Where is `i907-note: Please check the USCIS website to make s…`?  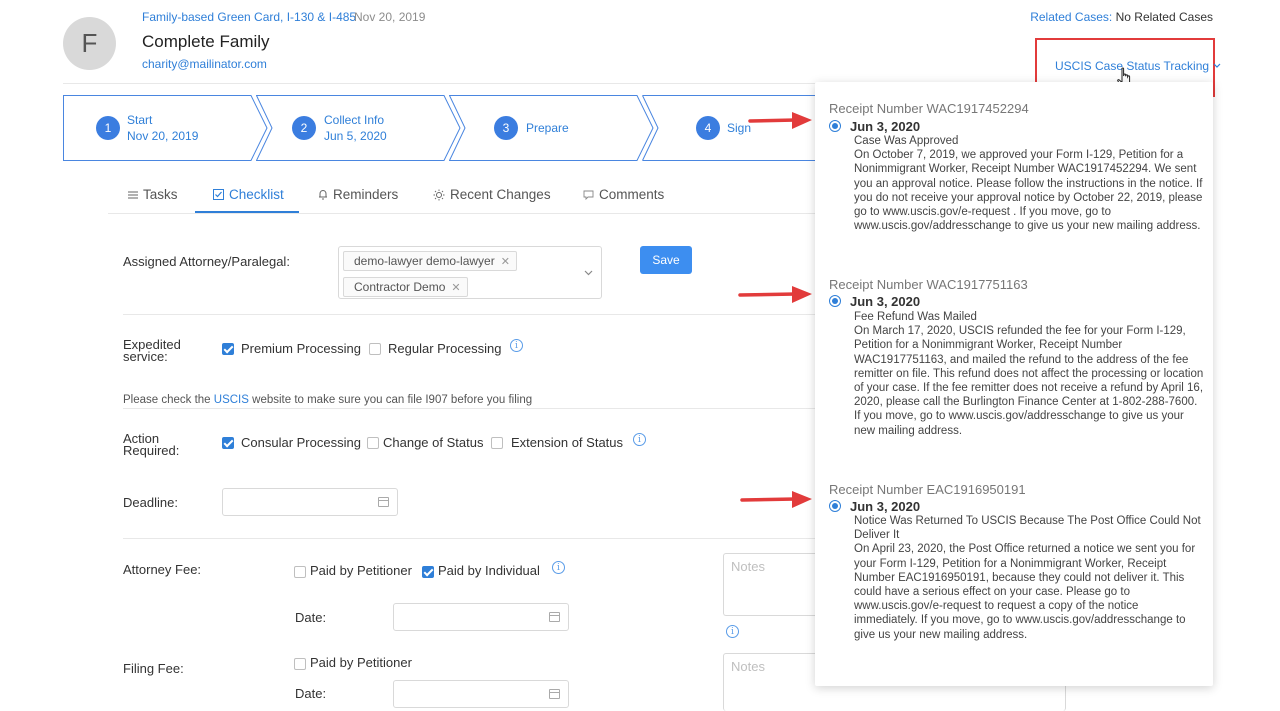
i907-note: Please check the USCIS website to make s… is located at coordinates (327, 400).